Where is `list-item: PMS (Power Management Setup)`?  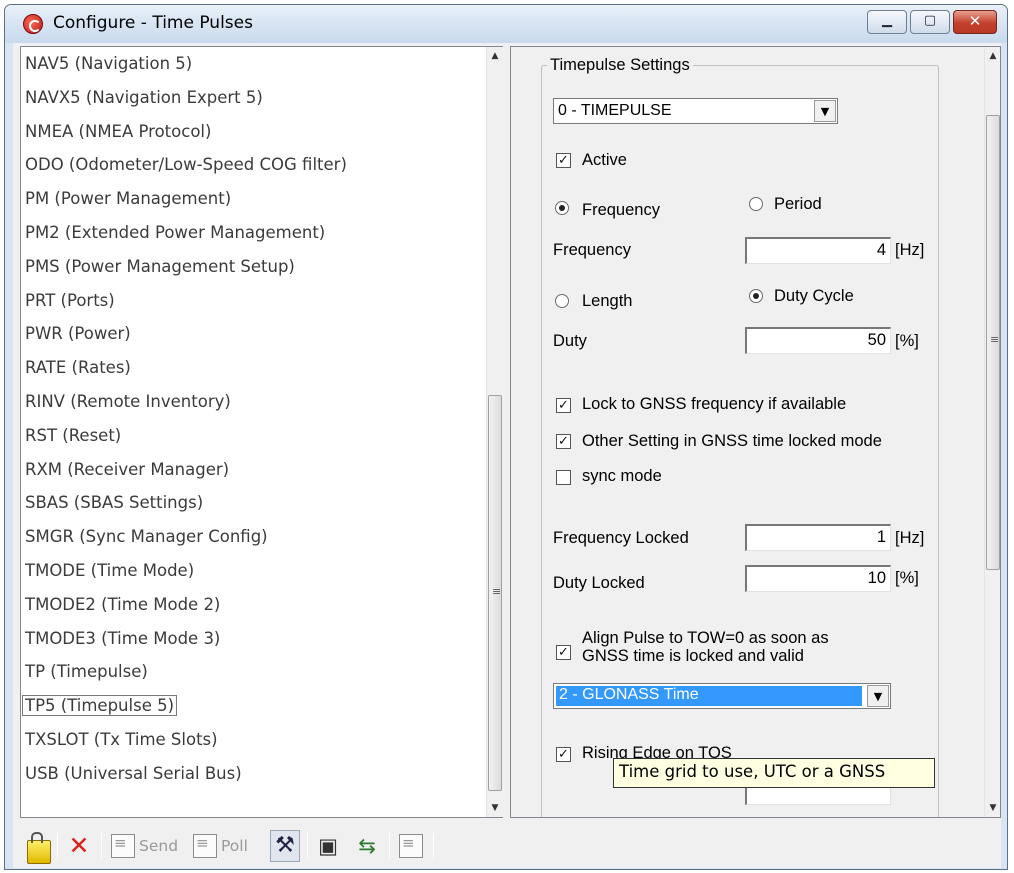
list-item: PMS (Power Management Setup) is located at coordinates (253, 267).